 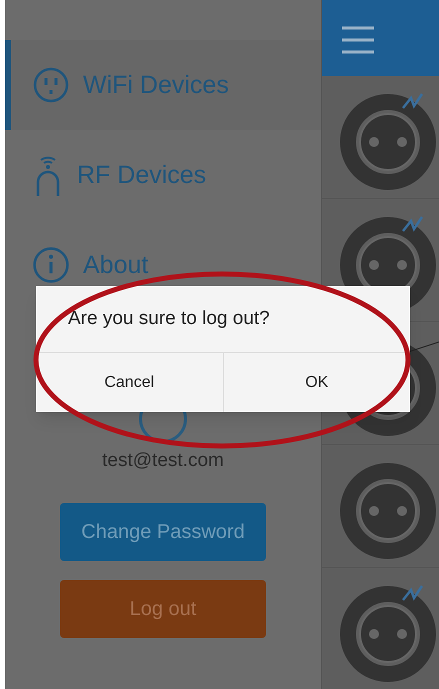 I want to click on outlet-icon, so click(x=51, y=85).